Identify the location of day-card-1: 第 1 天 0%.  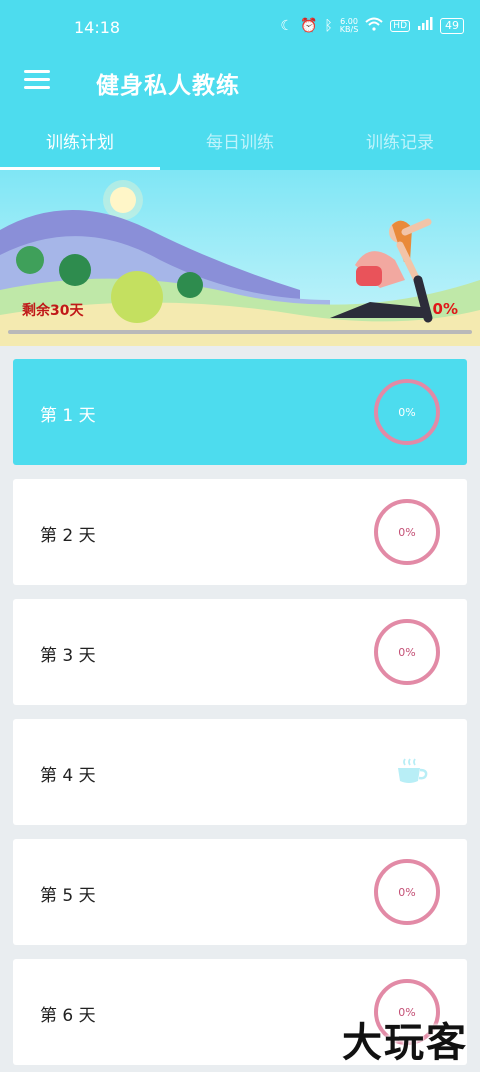
(240, 412).